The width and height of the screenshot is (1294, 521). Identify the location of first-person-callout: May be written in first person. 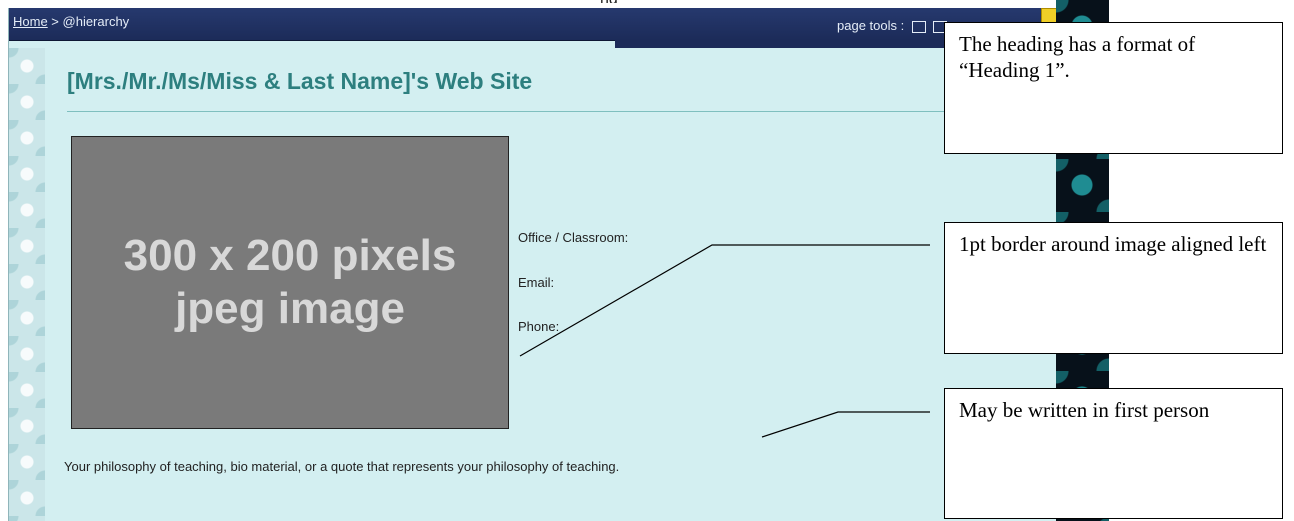
(1113, 453).